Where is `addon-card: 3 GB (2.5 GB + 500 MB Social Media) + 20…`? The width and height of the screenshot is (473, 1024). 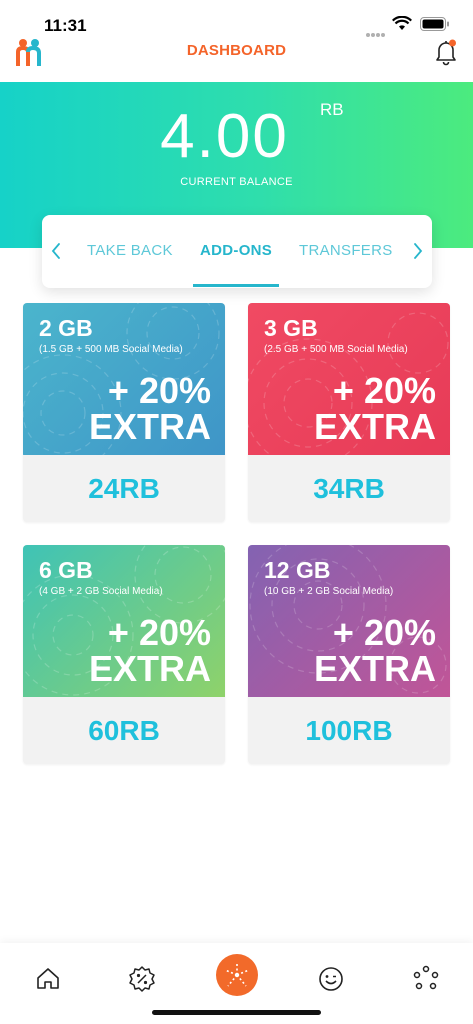
addon-card: 3 GB (2.5 GB + 500 MB Social Media) + 20… is located at coordinates (349, 412).